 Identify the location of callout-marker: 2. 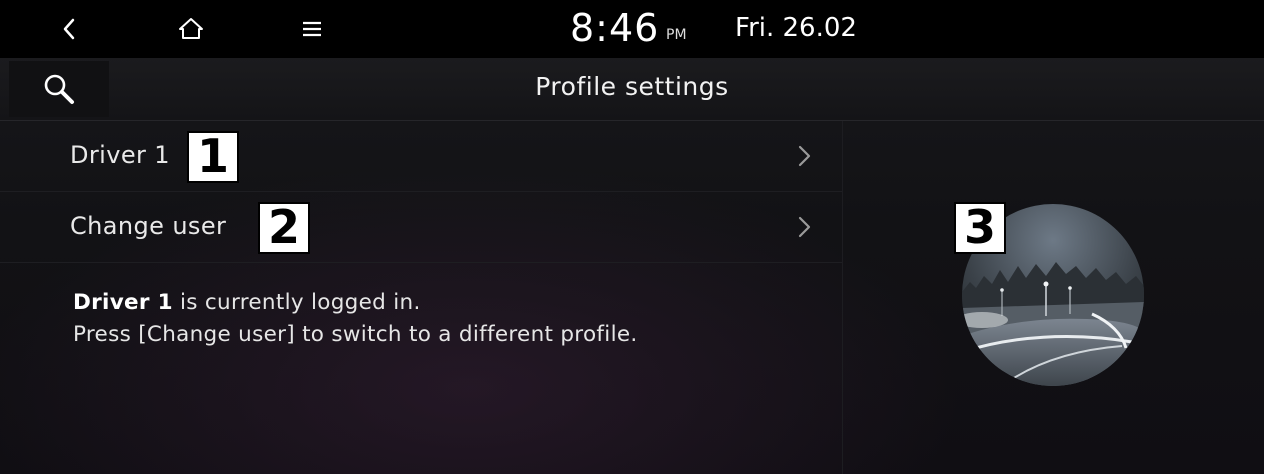
(284, 228).